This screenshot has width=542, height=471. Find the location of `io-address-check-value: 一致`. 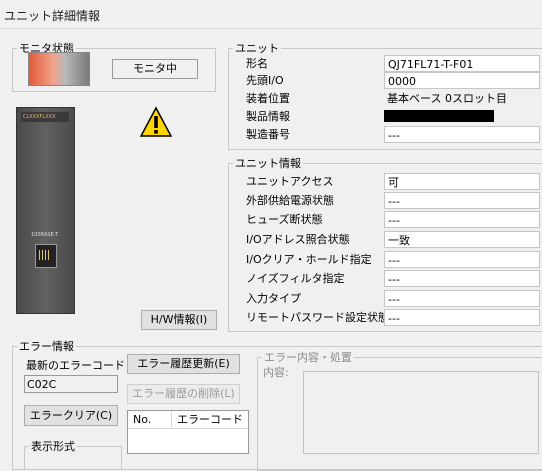

io-address-check-value: 一致 is located at coordinates (462, 239).